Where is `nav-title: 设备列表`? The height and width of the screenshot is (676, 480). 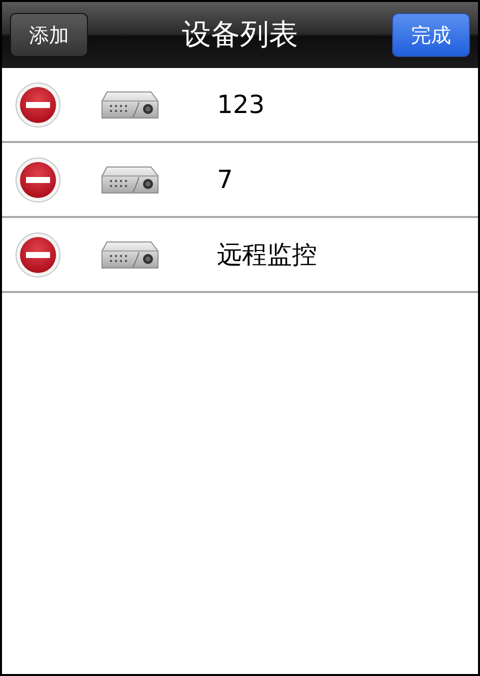 nav-title: 设备列表 is located at coordinates (240, 34).